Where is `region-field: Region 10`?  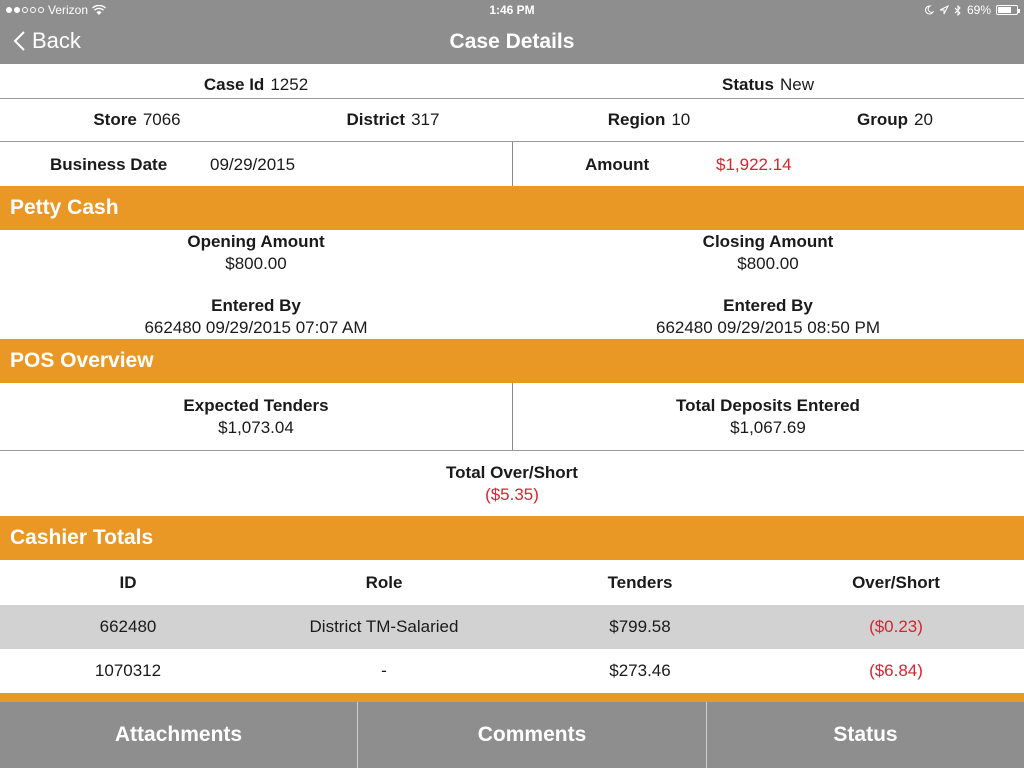
region-field: Region 10 is located at coordinates (649, 120).